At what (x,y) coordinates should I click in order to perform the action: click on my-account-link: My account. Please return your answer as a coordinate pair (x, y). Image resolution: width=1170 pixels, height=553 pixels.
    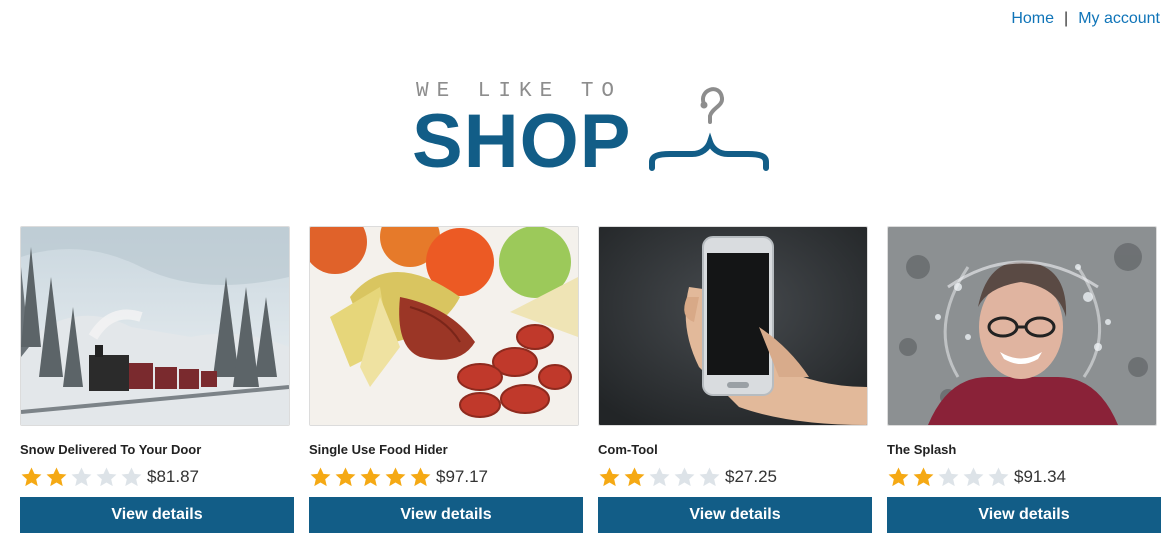
    Looking at the image, I should click on (1119, 19).